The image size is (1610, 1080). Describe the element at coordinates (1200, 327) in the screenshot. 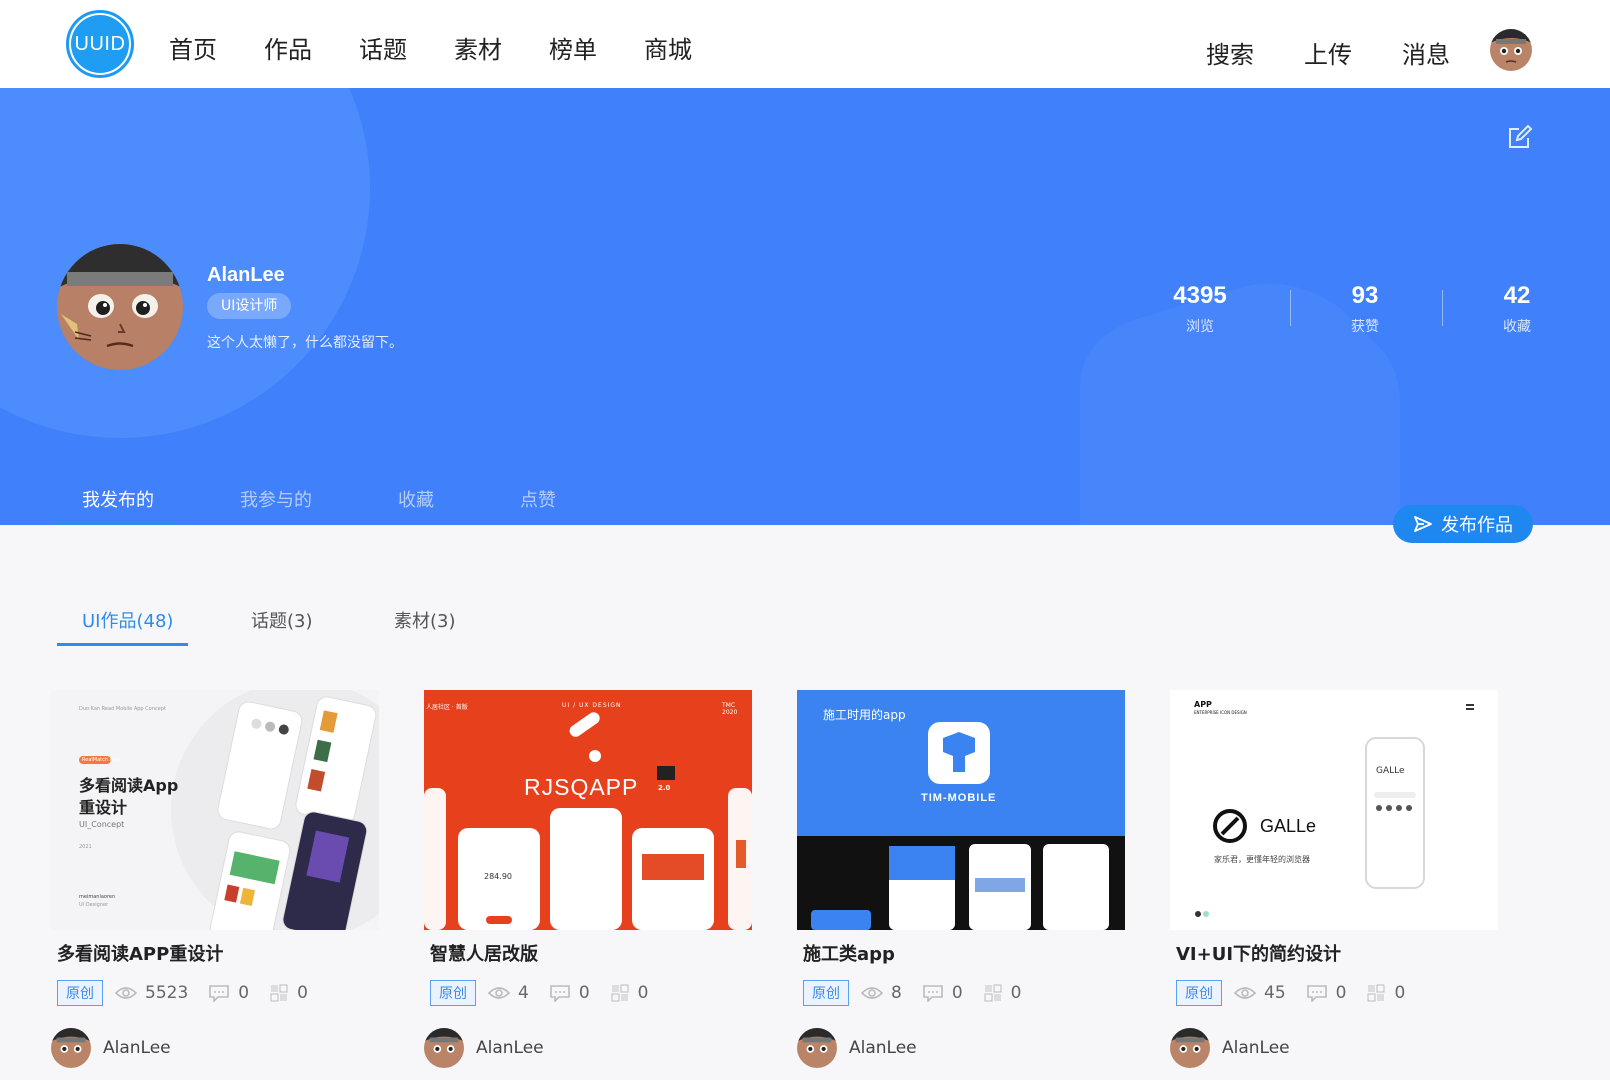

I see `stat-views-label: 浏览` at that location.